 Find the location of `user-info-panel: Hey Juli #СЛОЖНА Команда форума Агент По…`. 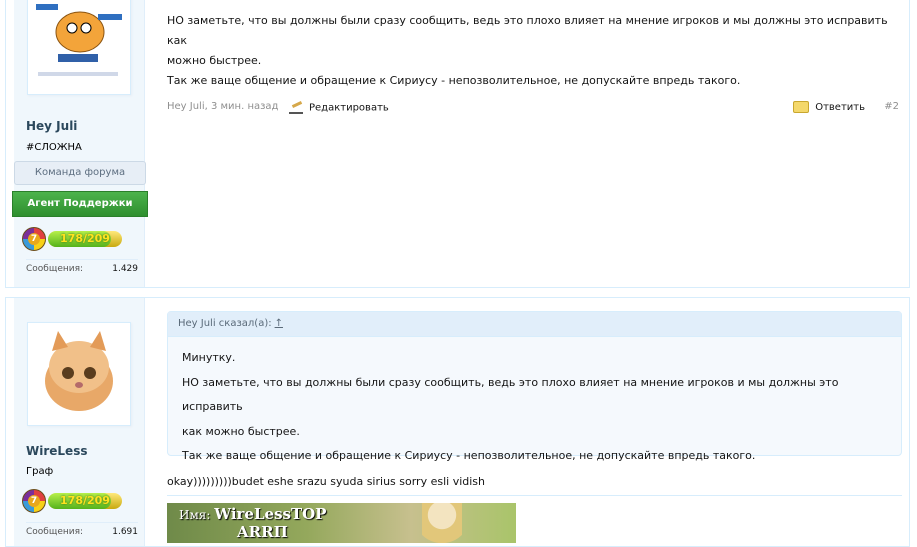

user-info-panel: Hey Juli #СЛОЖНА Команда форума Агент По… is located at coordinates (80, 143).